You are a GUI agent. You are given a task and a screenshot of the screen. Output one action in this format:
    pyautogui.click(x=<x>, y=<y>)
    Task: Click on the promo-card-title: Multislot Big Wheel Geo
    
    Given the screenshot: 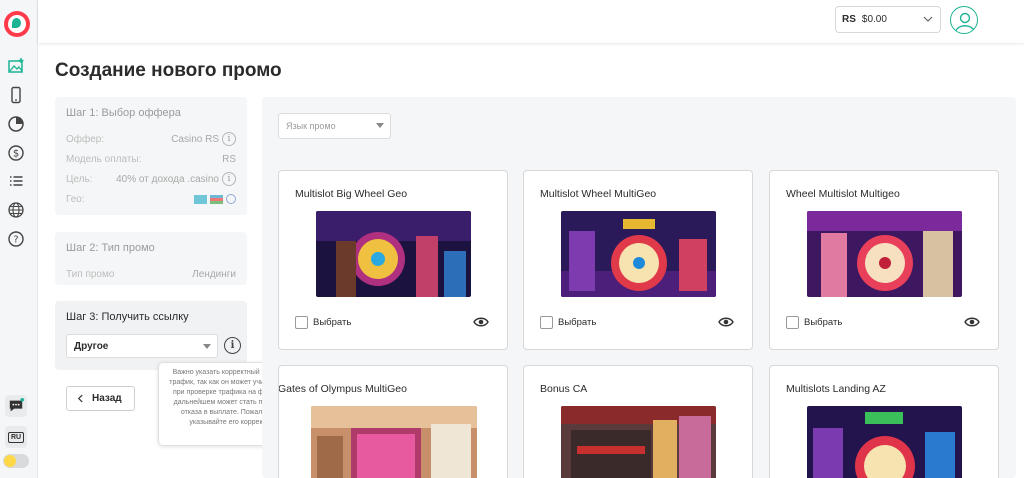 What is the action you would take?
    pyautogui.click(x=351, y=194)
    